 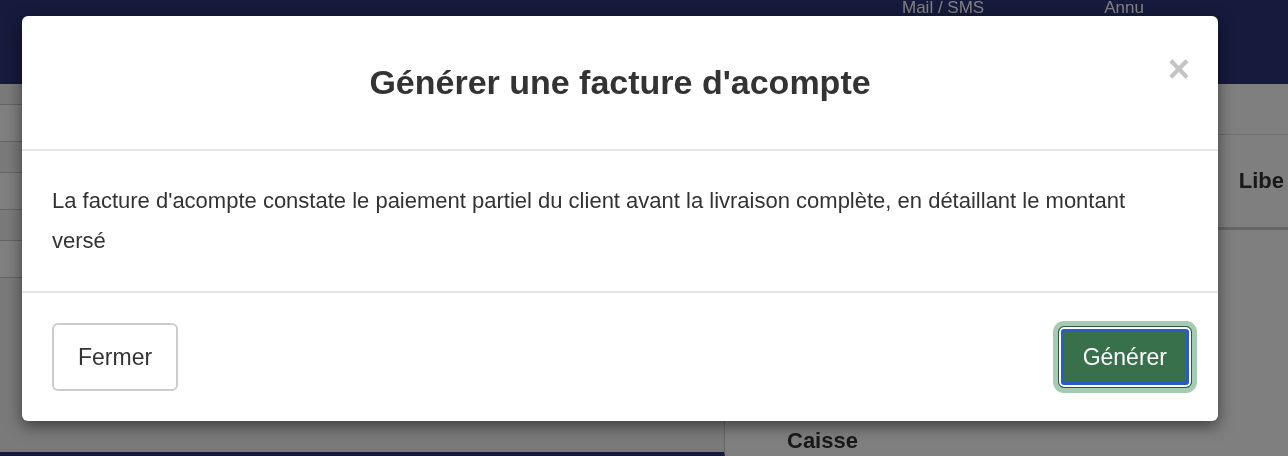 I want to click on modal-message: La facture d'acompte constate le paiement partiel du client avant la livraison complète, en détaillant le montant versé, so click(x=589, y=221).